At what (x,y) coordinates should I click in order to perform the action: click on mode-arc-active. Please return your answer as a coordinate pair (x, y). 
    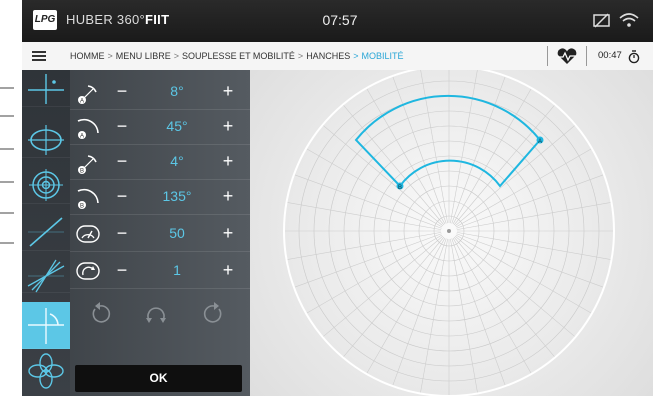
    Looking at the image, I should click on (46, 325).